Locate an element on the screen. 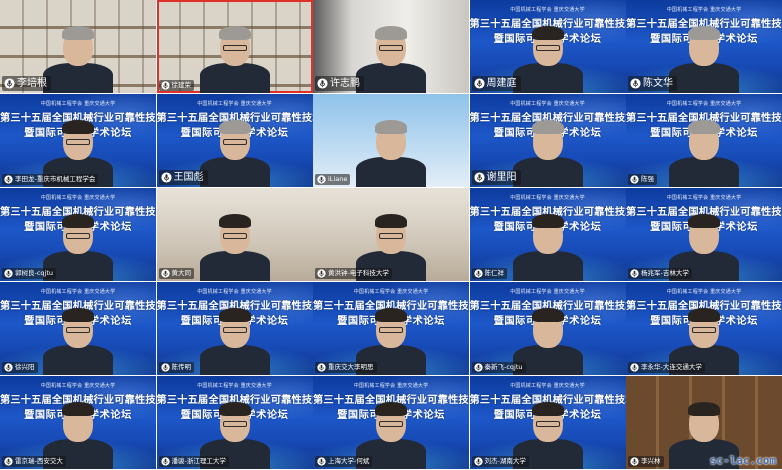  video-tile: 许志鹏 is located at coordinates (391, 46).